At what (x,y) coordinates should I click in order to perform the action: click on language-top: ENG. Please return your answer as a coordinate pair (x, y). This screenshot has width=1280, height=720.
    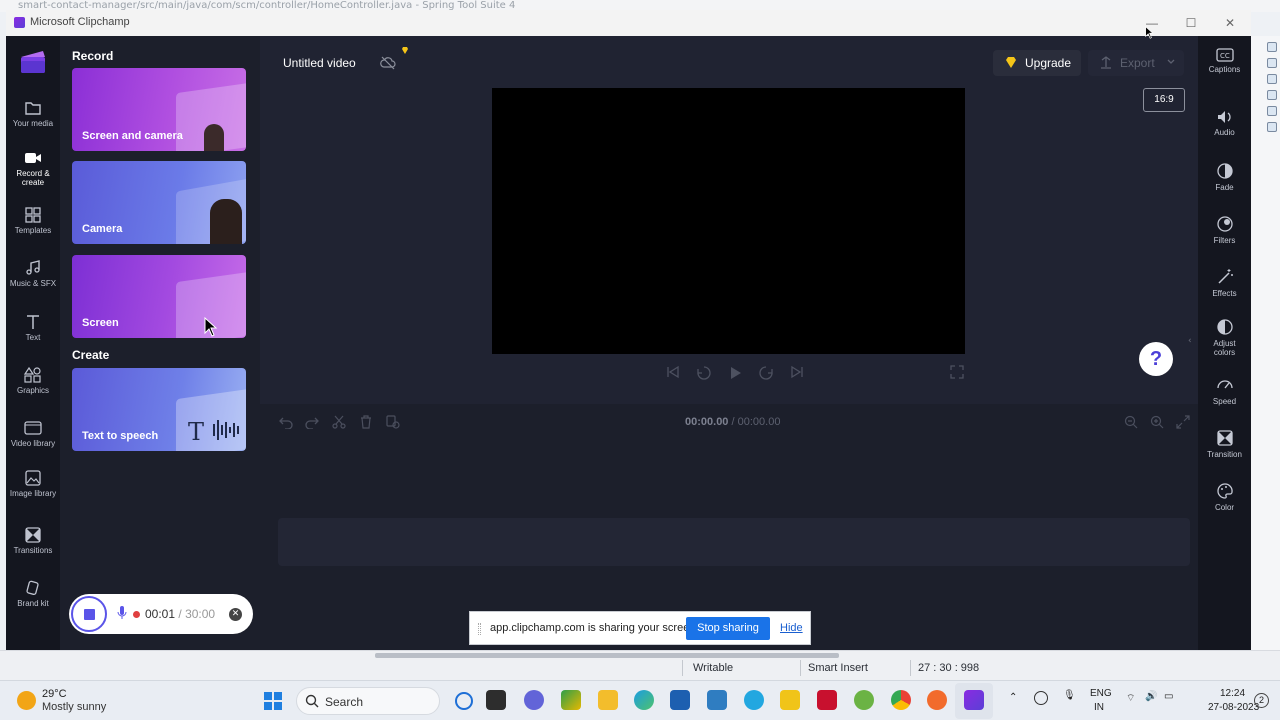
    Looking at the image, I should click on (1101, 693).